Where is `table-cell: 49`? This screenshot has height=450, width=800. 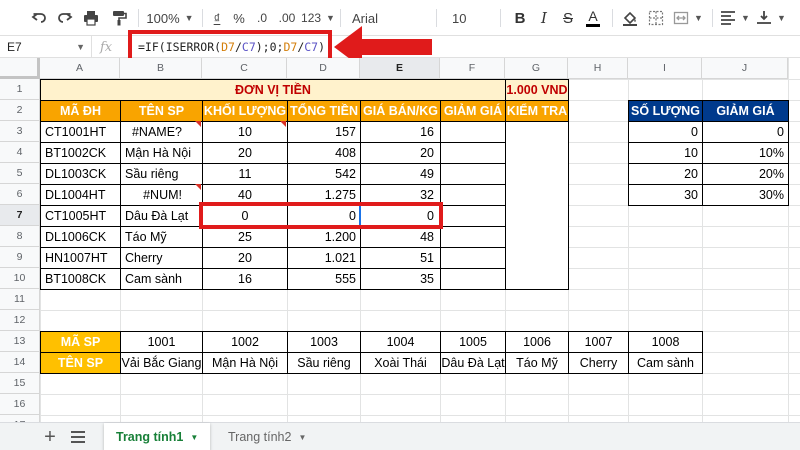
table-cell: 49 is located at coordinates (400, 174).